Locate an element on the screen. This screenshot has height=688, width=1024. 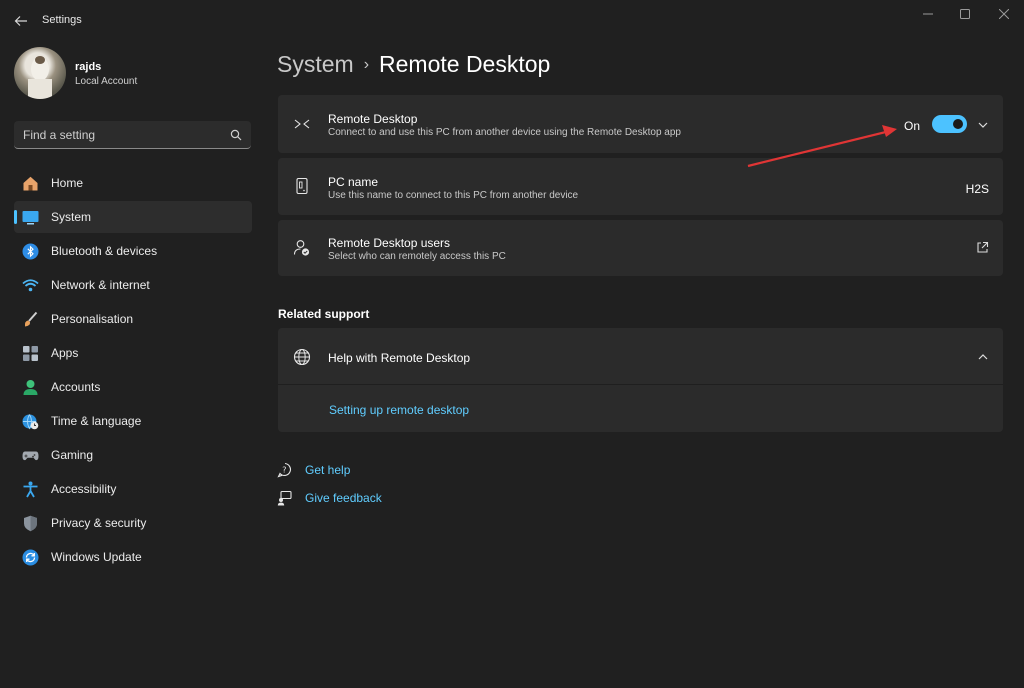
remote-desktop-title: Remote Desktop is located at coordinates (373, 119).